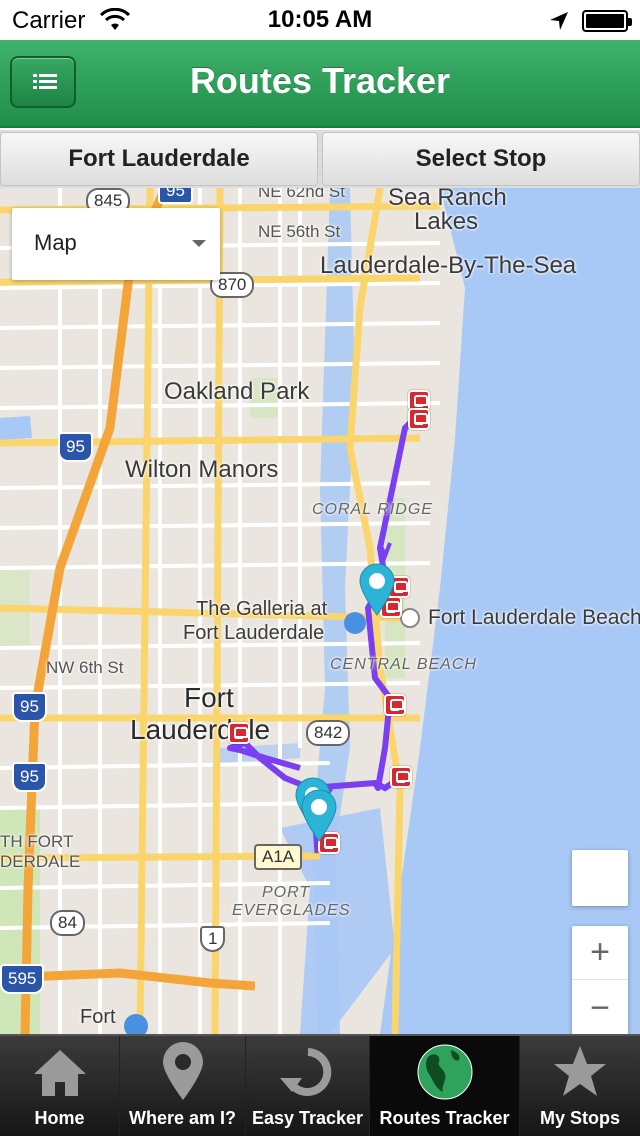  I want to click on map-label: Lauderdale-By-The-Sea, so click(448, 265).